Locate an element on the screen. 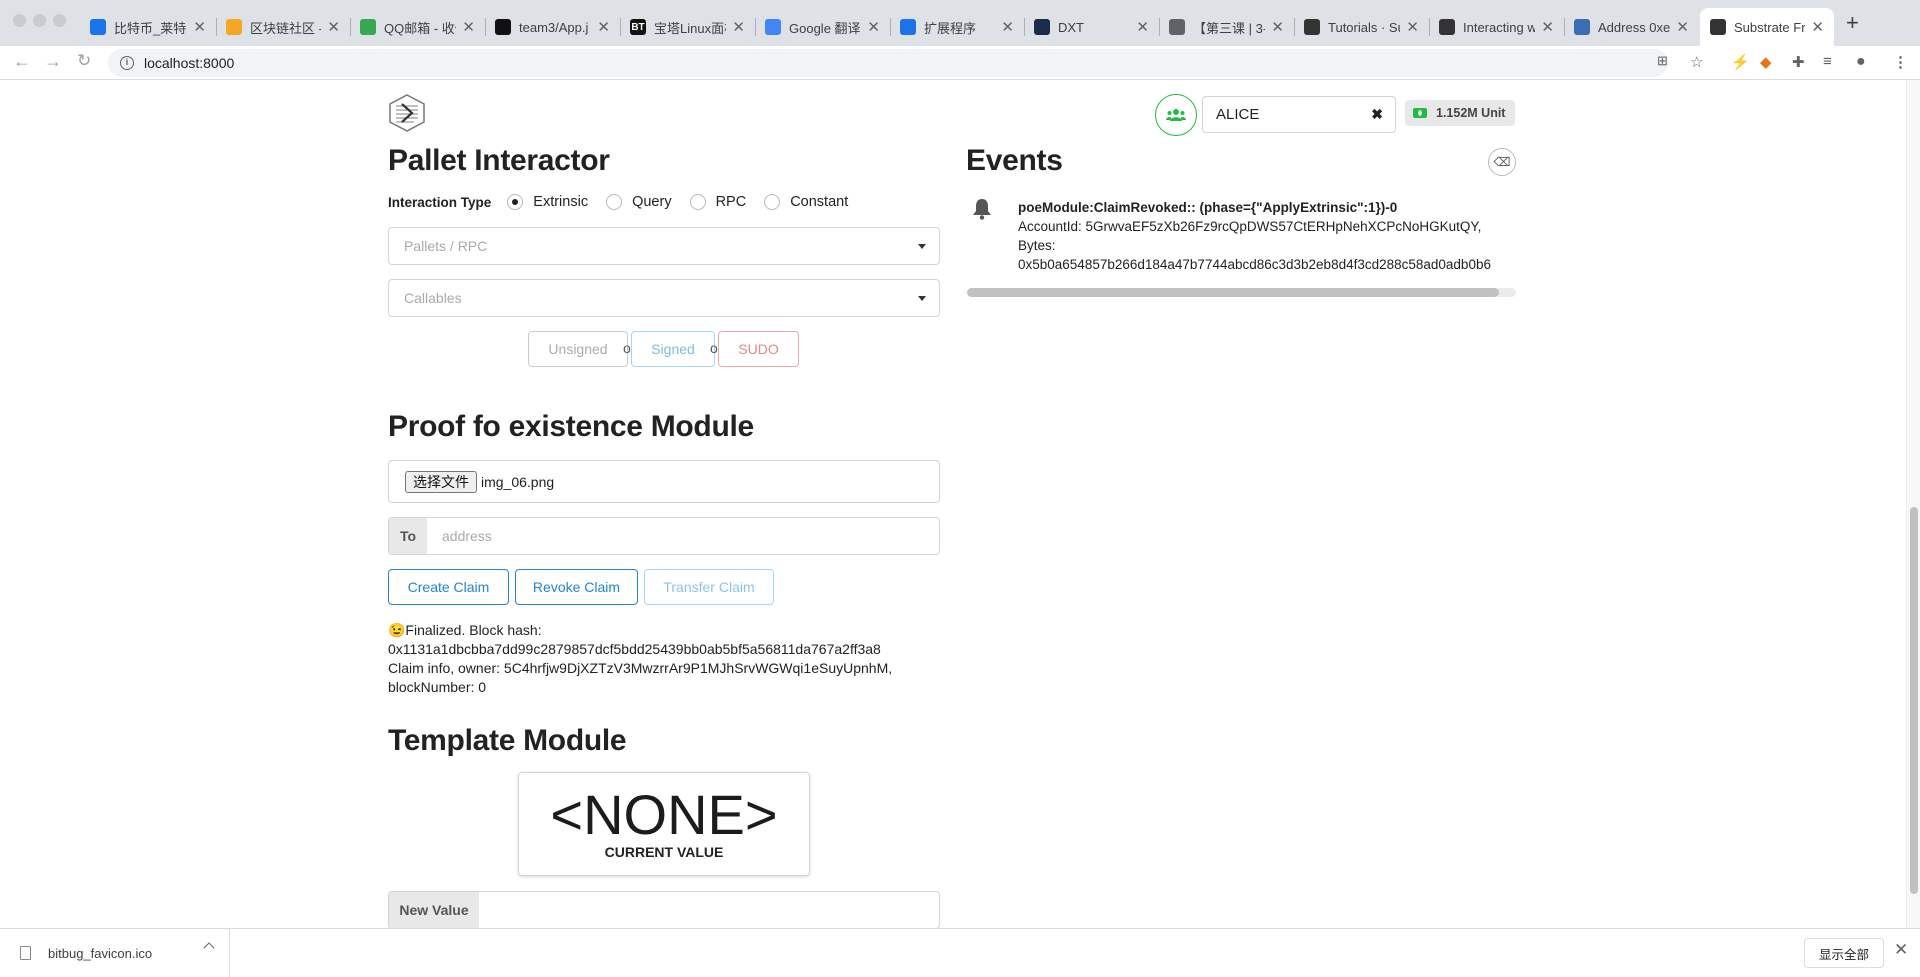  chevron-up-icon is located at coordinates (209, 948).